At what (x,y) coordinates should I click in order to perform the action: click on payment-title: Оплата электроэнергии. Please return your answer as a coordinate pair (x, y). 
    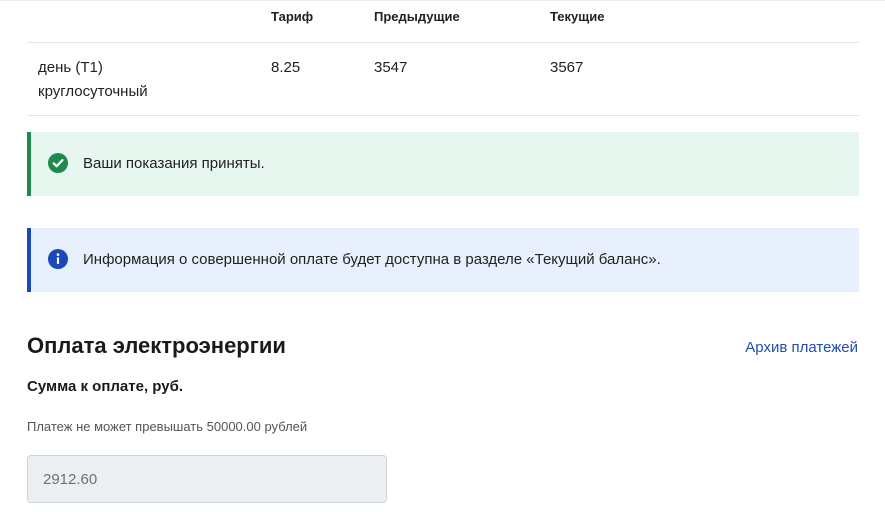
    Looking at the image, I should click on (156, 345).